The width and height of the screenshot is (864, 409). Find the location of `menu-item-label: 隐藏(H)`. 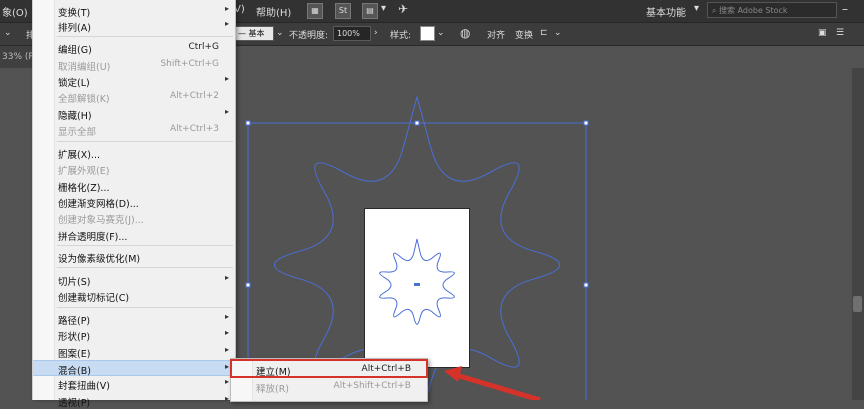

menu-item-label: 隐藏(H) is located at coordinates (75, 116).